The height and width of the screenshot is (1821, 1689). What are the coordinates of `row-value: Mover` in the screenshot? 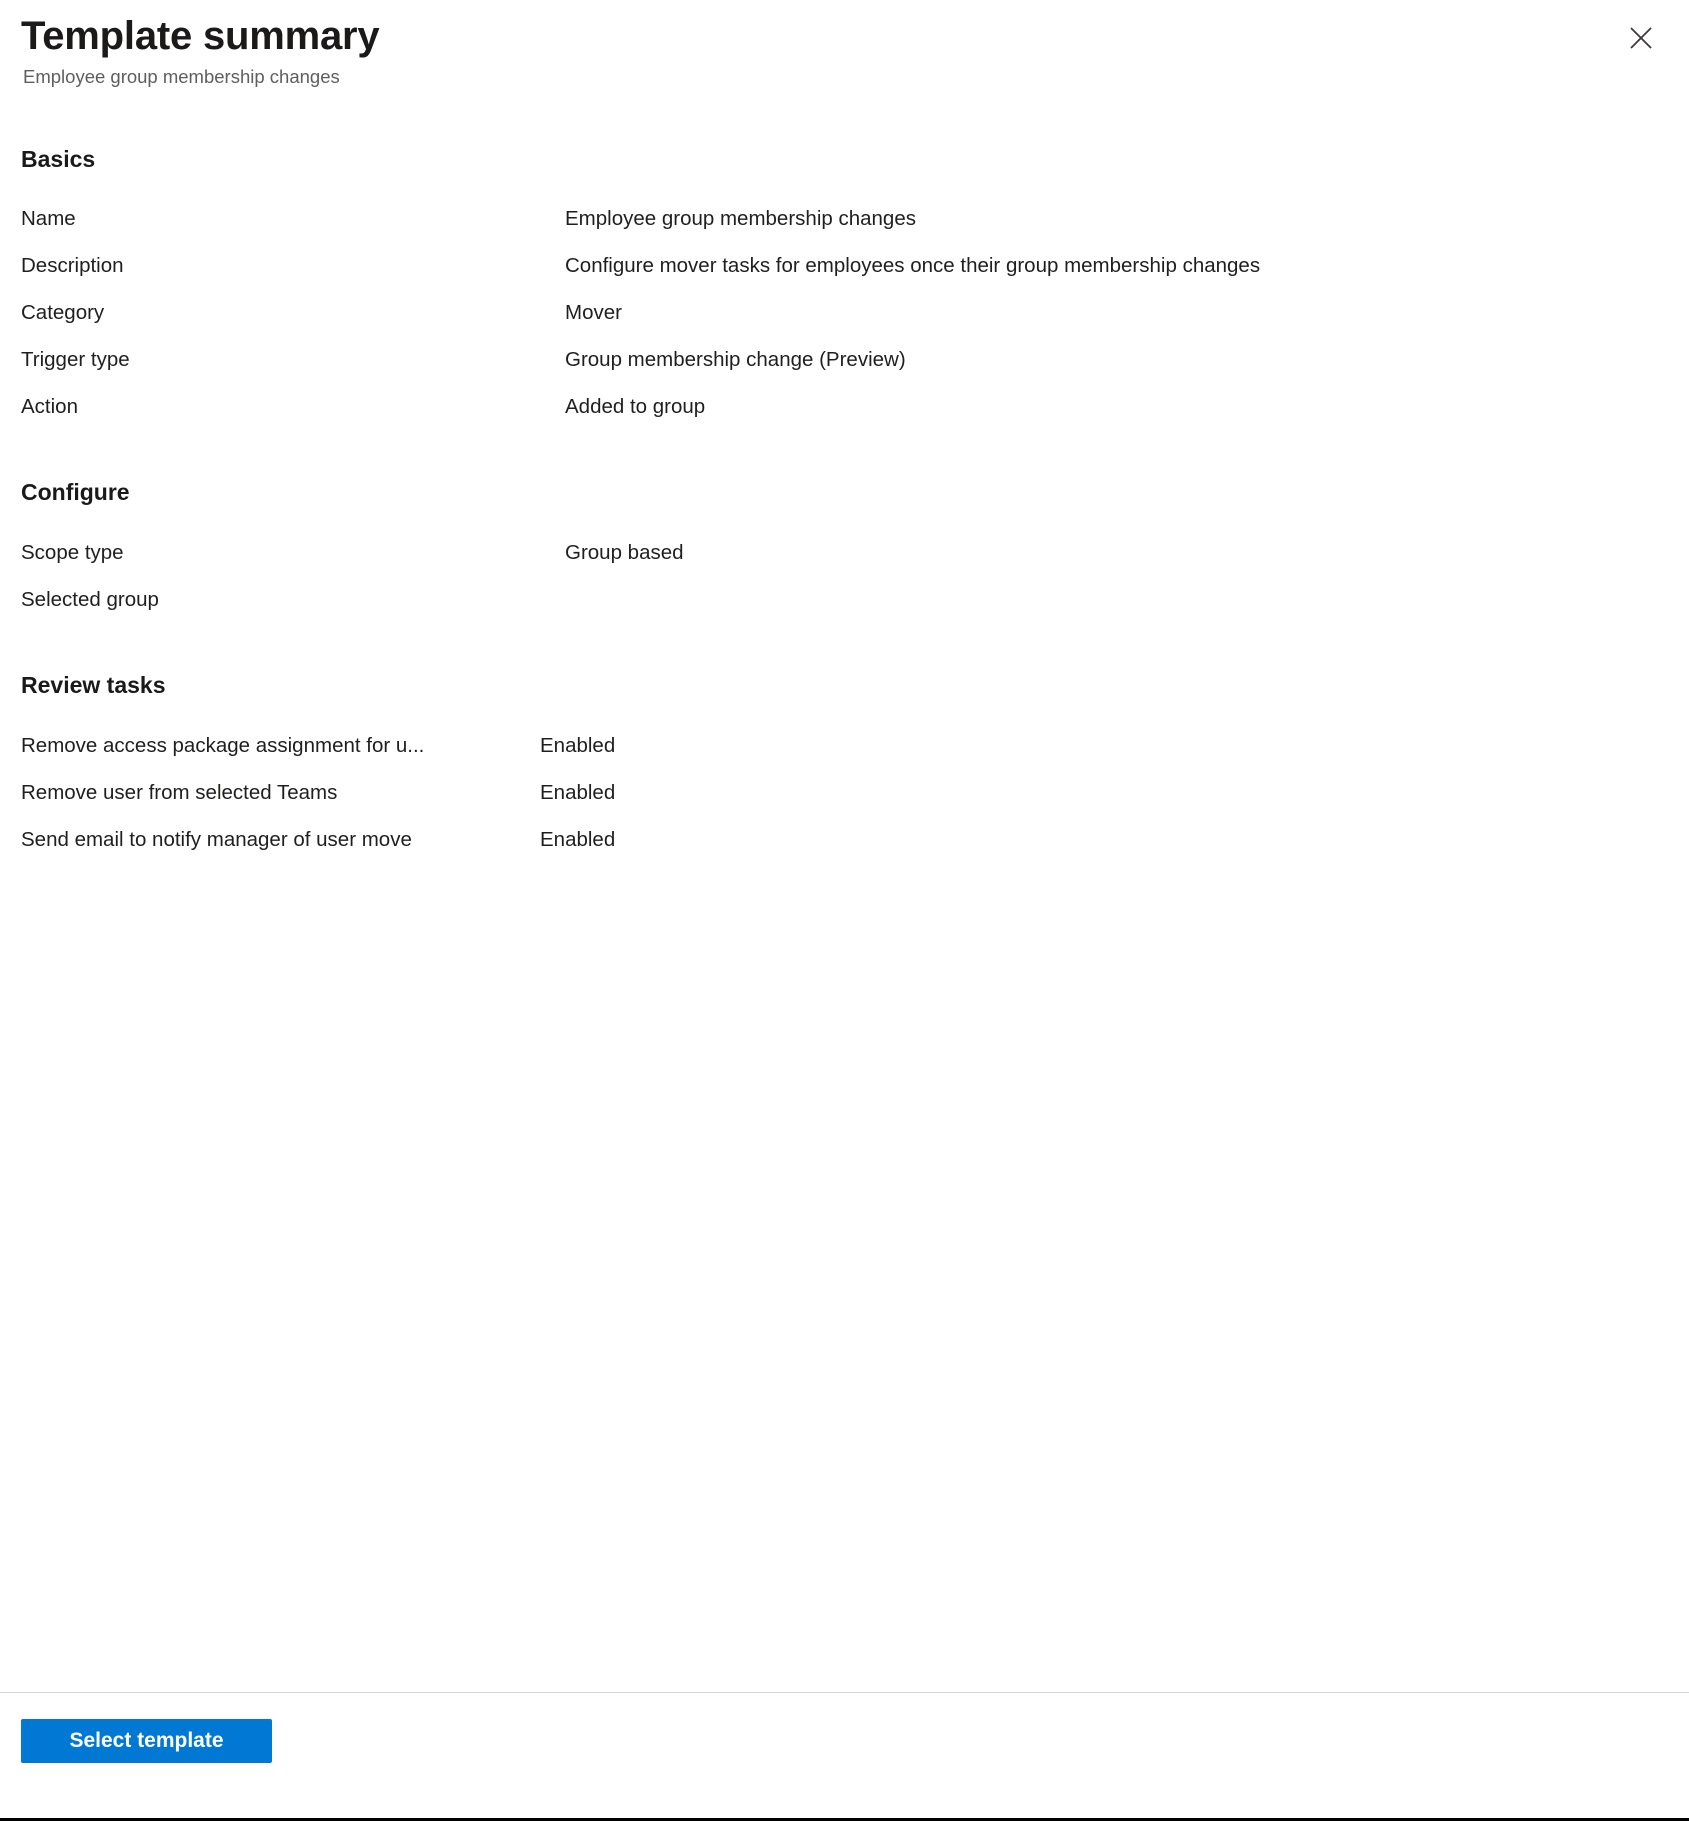 It's located at (593, 313).